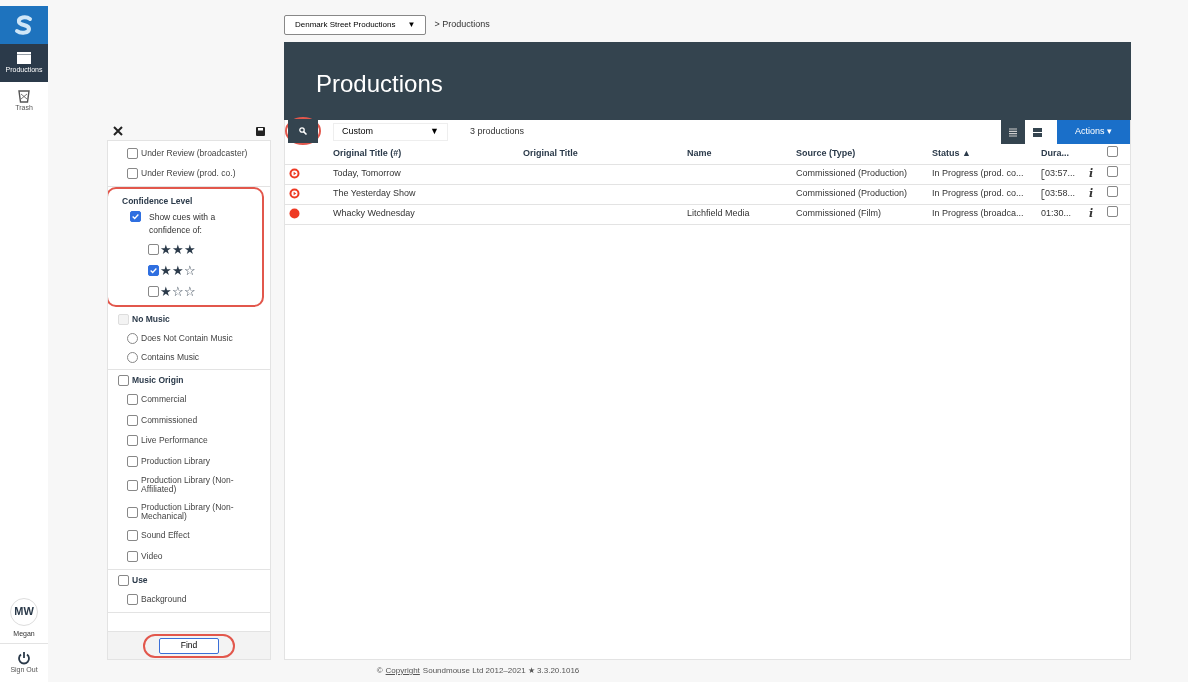 The image size is (1188, 682). I want to click on option-label: Video, so click(152, 556).